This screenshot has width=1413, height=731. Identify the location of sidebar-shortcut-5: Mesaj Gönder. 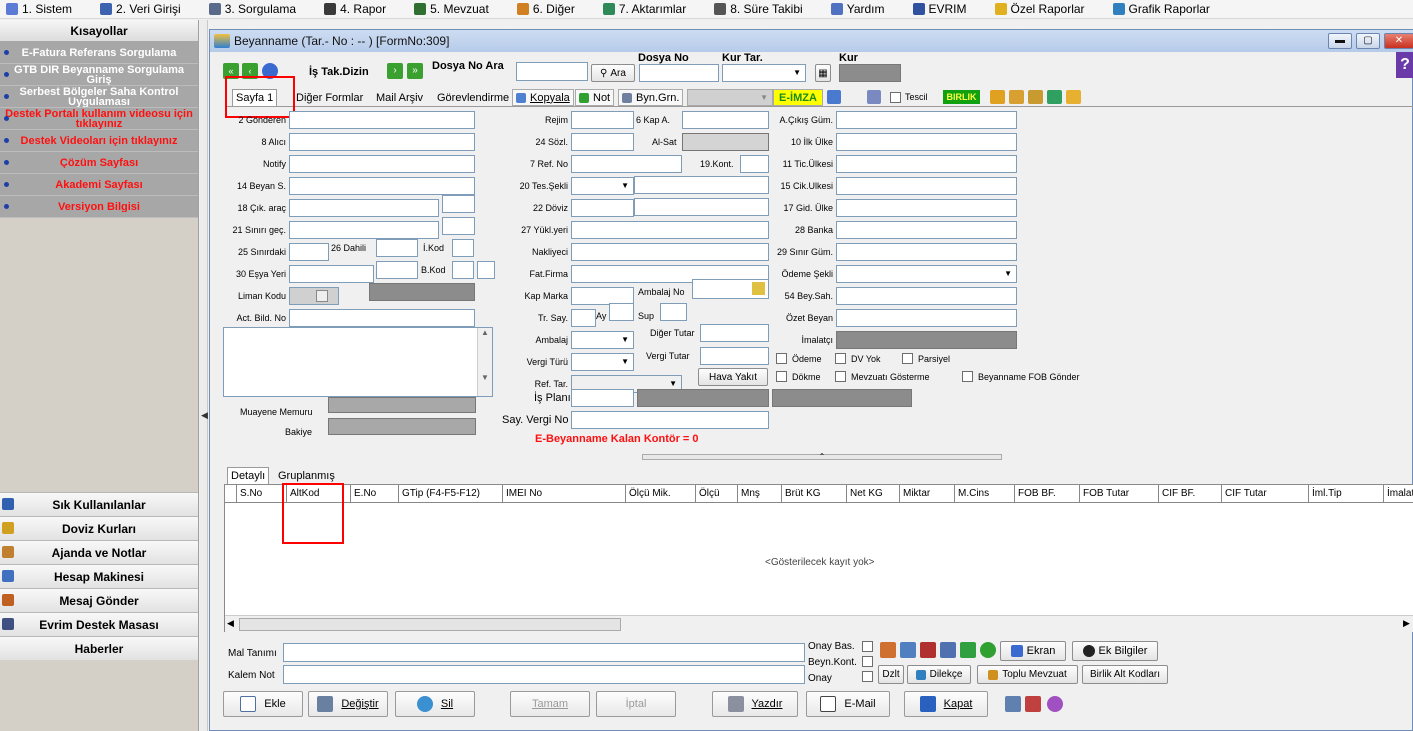
(99, 600).